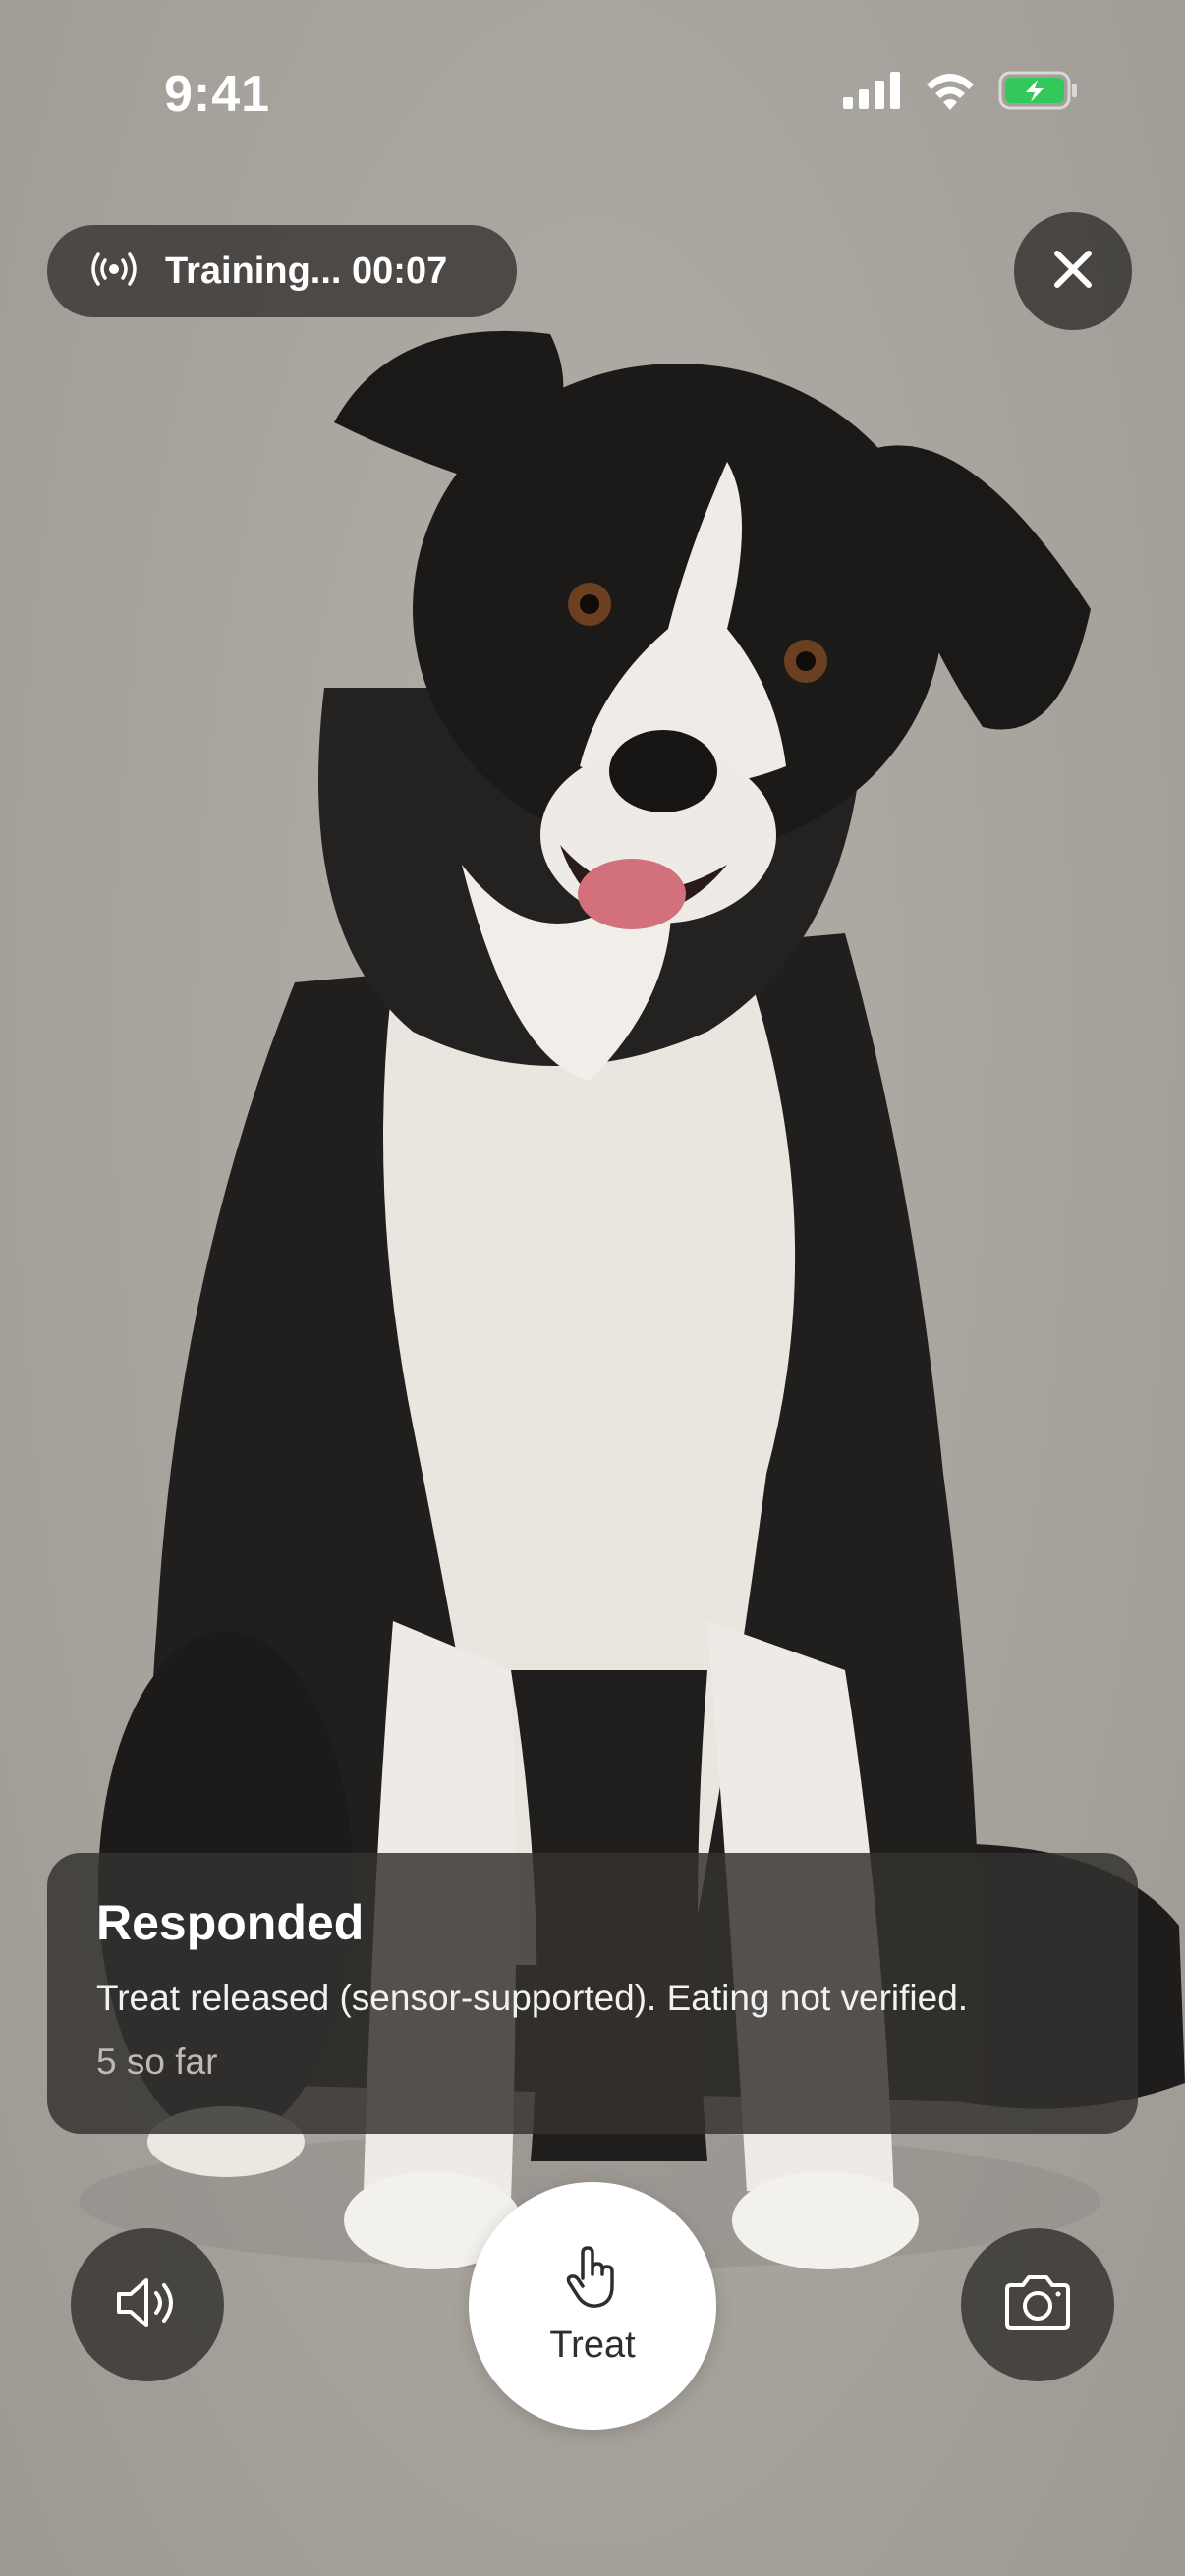 This screenshot has height=2576, width=1185. Describe the element at coordinates (114, 272) in the screenshot. I see `broadcast-icon` at that location.